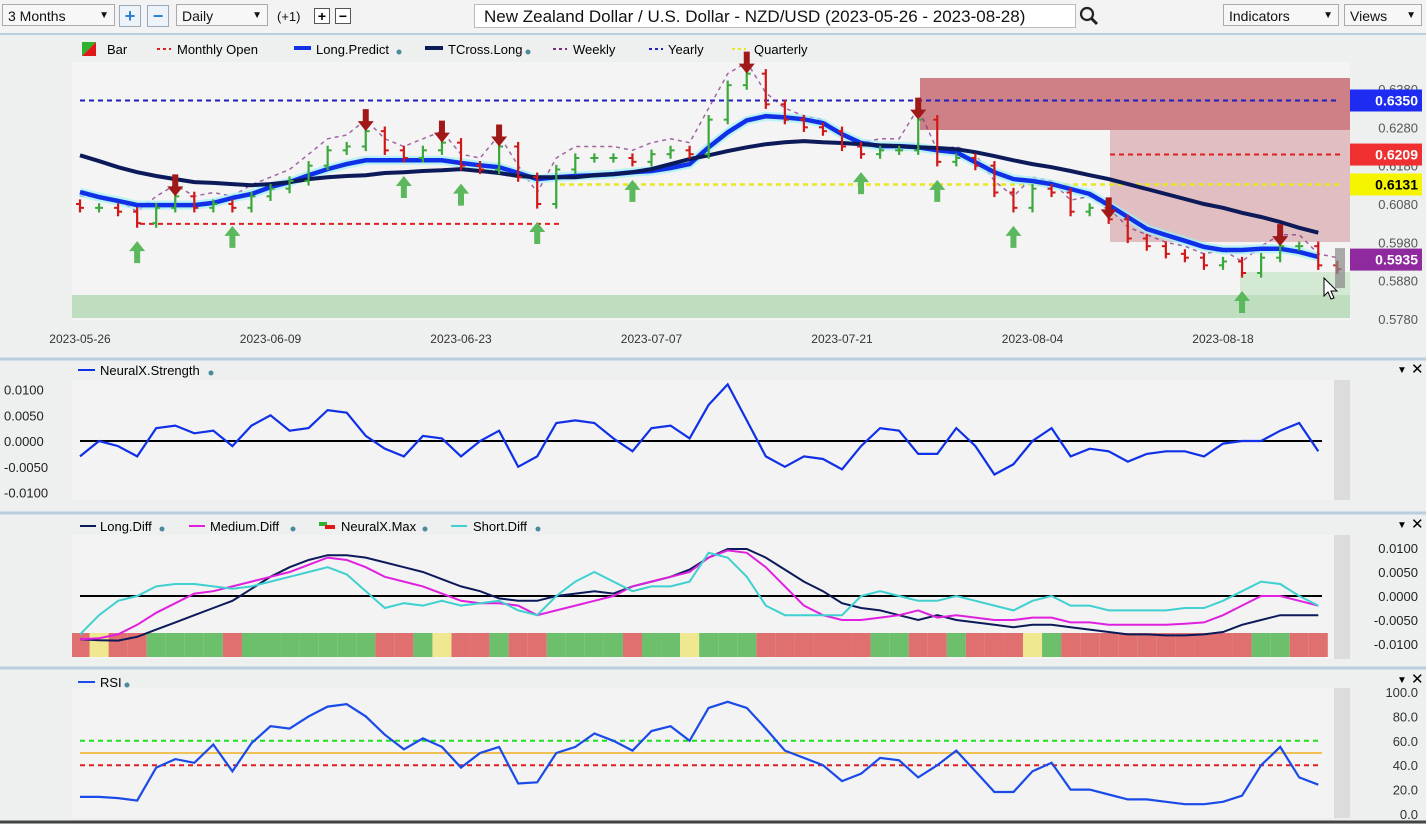 The height and width of the screenshot is (824, 1426). I want to click on date-axis-tick: 2023-08-18, so click(1223, 339).